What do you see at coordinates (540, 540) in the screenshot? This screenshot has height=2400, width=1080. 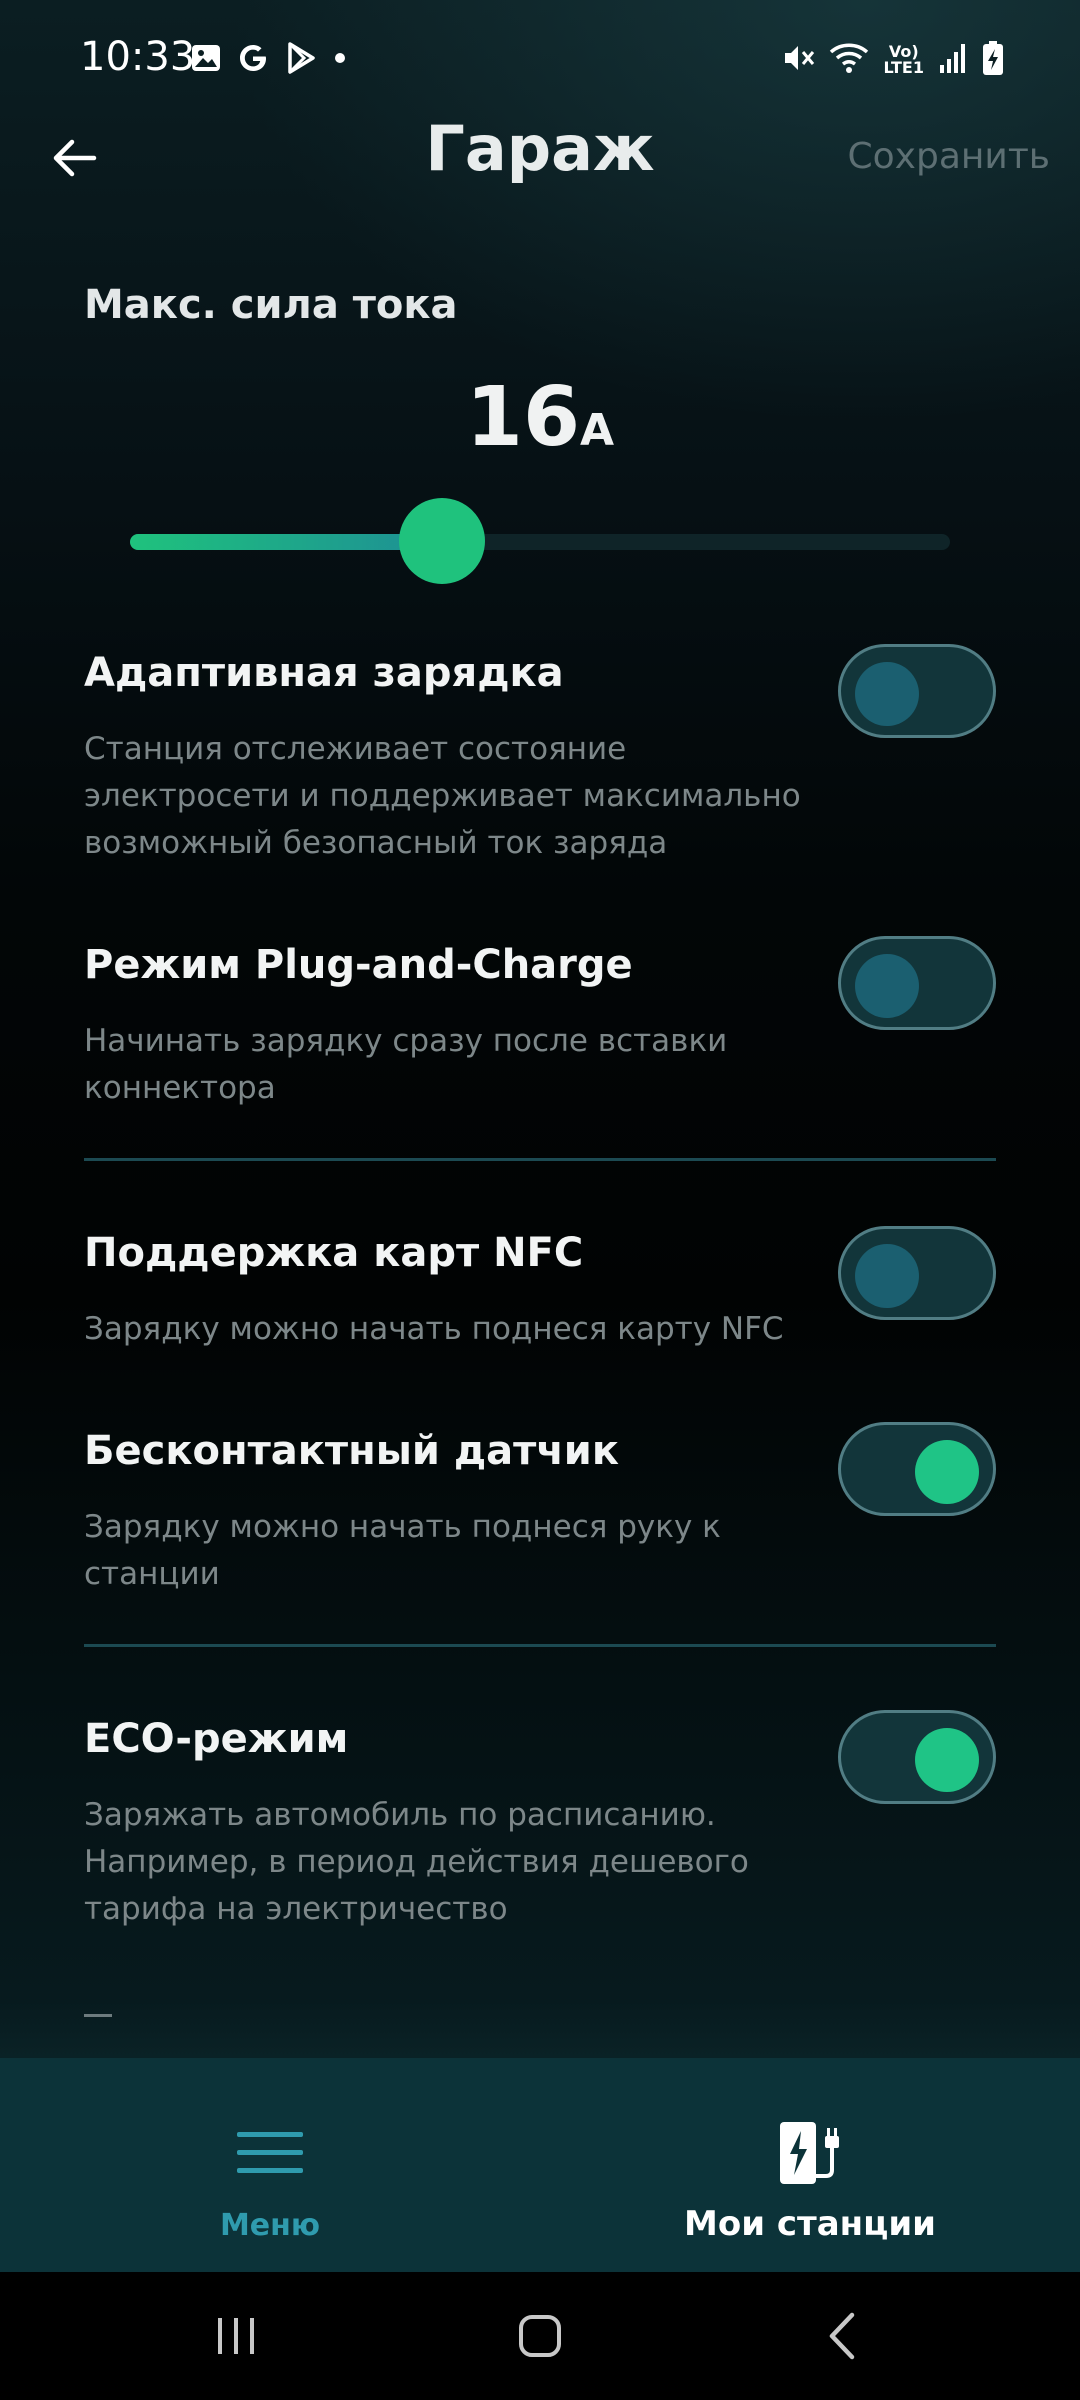 I see `current-slider` at bounding box center [540, 540].